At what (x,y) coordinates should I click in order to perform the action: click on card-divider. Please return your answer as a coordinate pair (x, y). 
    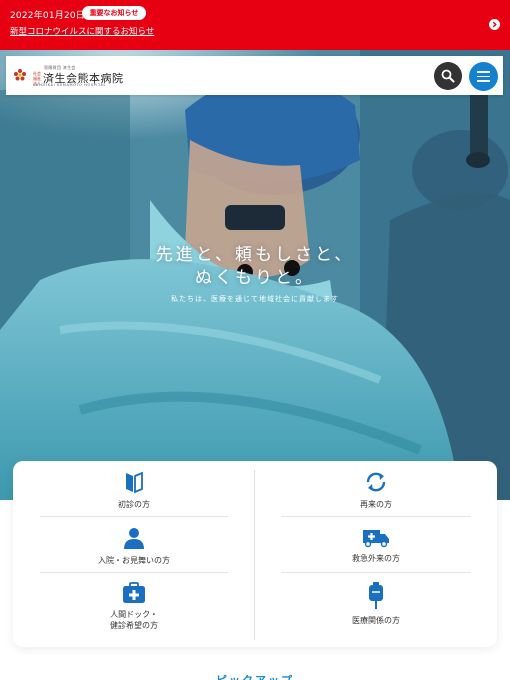
    Looking at the image, I should click on (254, 555).